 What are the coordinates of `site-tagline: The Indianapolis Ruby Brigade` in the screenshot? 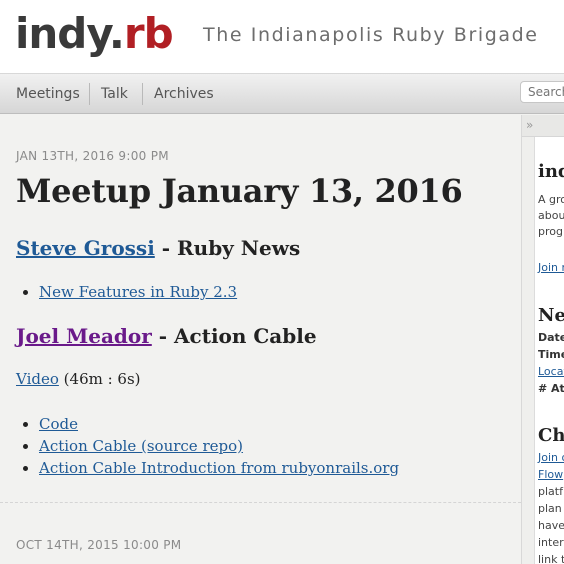 It's located at (371, 35).